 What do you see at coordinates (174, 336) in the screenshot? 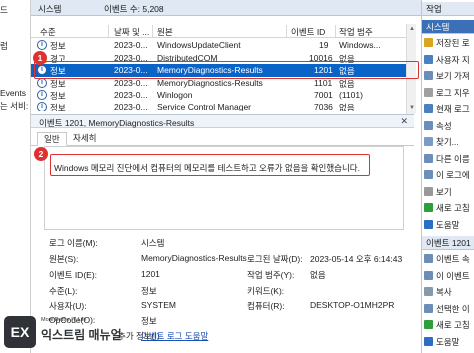
I see `event-log-help-link: 이벤트 로그 도움말` at bounding box center [174, 336].